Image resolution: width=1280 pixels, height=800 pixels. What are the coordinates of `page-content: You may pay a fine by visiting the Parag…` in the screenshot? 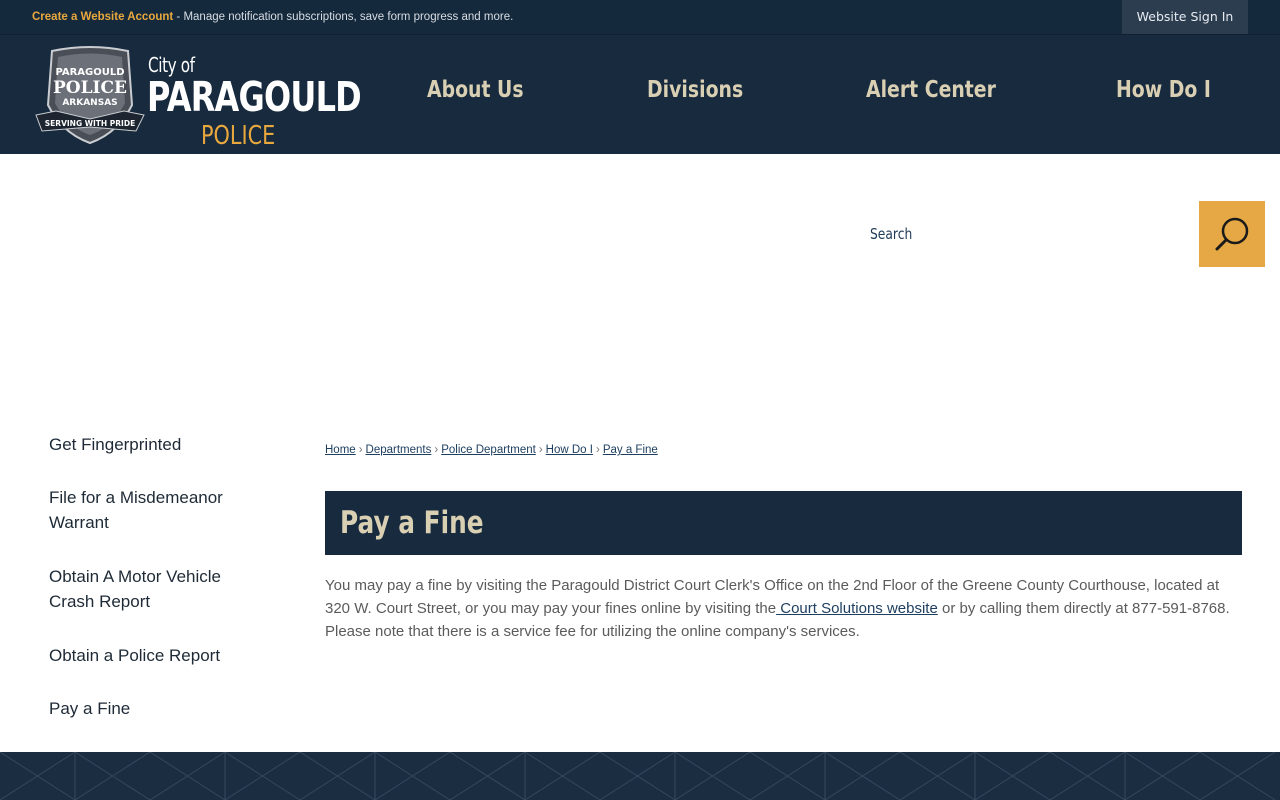 It's located at (783, 608).